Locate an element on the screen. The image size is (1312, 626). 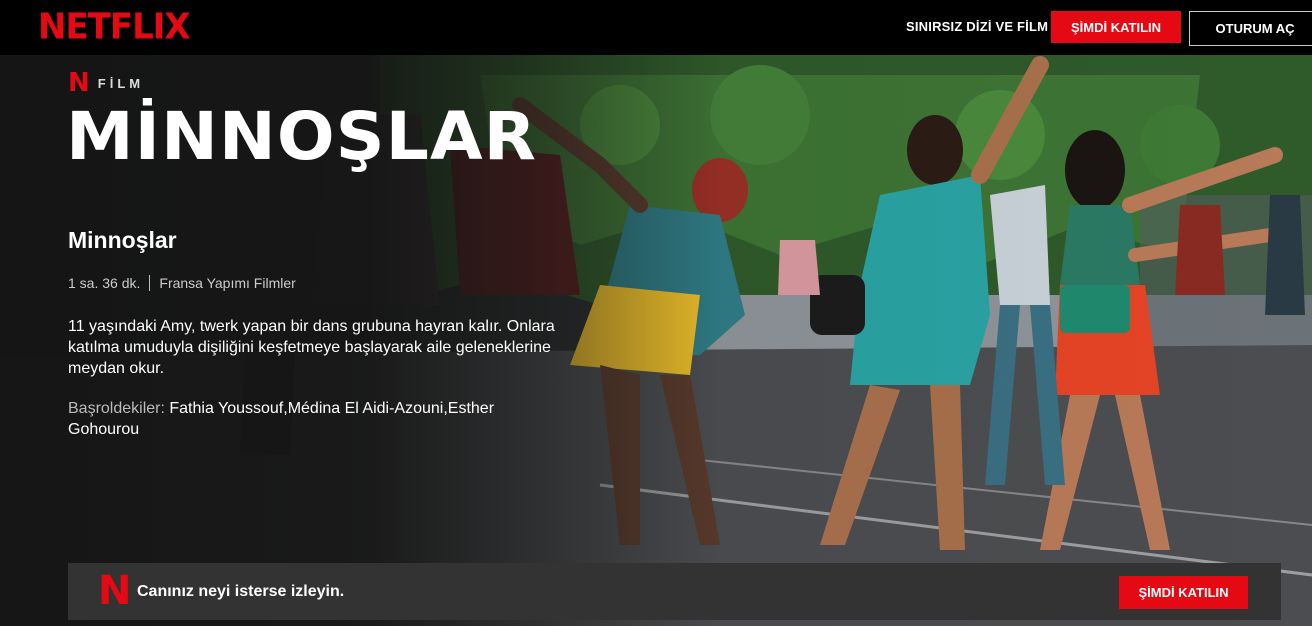
netflix-logo: NETFLIX is located at coordinates (114, 27).